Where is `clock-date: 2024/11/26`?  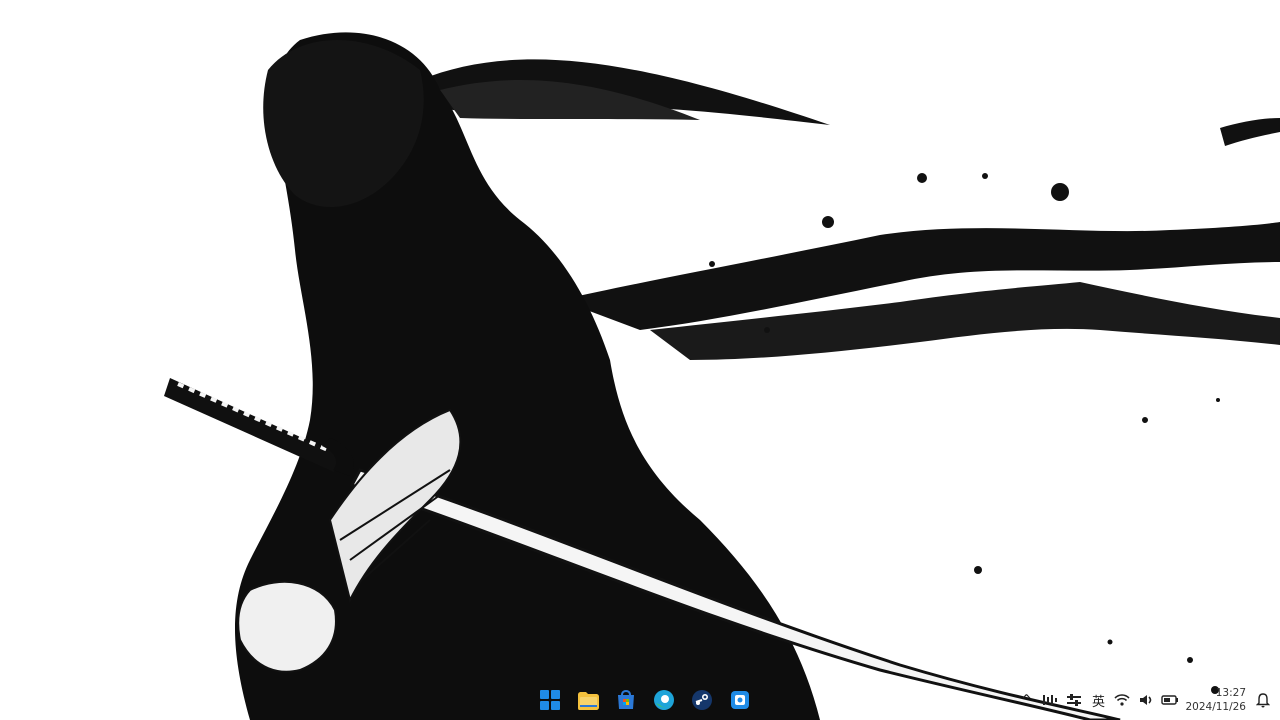 clock-date: 2024/11/26 is located at coordinates (1215, 707).